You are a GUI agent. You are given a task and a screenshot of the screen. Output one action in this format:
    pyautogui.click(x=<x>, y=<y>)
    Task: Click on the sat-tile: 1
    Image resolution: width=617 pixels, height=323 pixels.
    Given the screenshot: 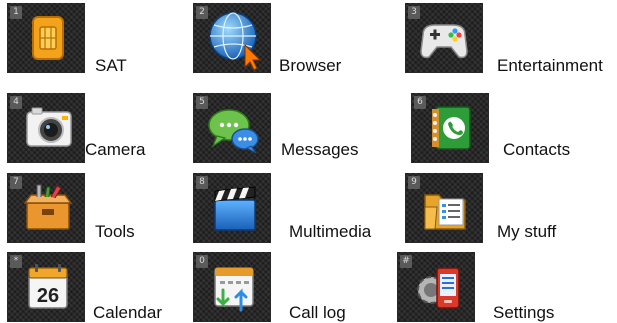 What is the action you would take?
    pyautogui.click(x=46, y=38)
    